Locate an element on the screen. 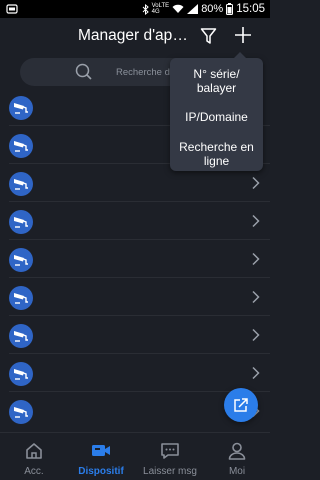  network-line2: 4G is located at coordinates (155, 12).